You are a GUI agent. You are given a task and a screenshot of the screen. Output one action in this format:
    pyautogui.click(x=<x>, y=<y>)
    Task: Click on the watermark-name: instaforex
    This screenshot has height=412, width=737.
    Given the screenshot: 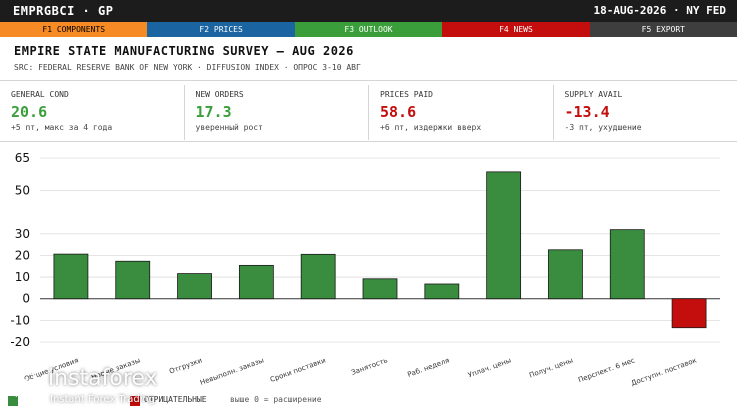 What is the action you would take?
    pyautogui.click(x=103, y=378)
    